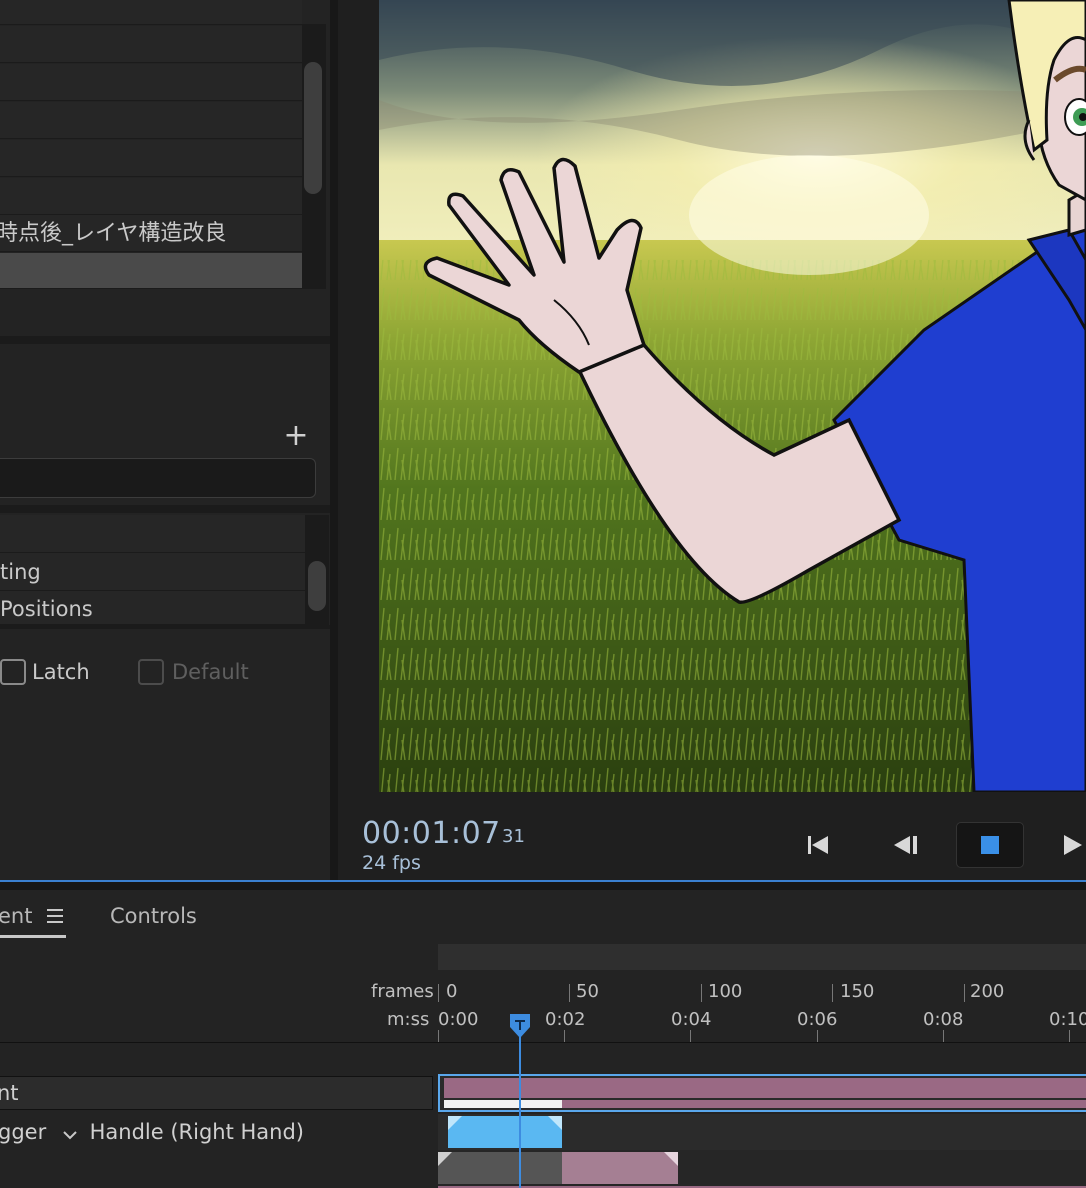  What do you see at coordinates (216, 1093) in the screenshot?
I see `track-name: nt` at bounding box center [216, 1093].